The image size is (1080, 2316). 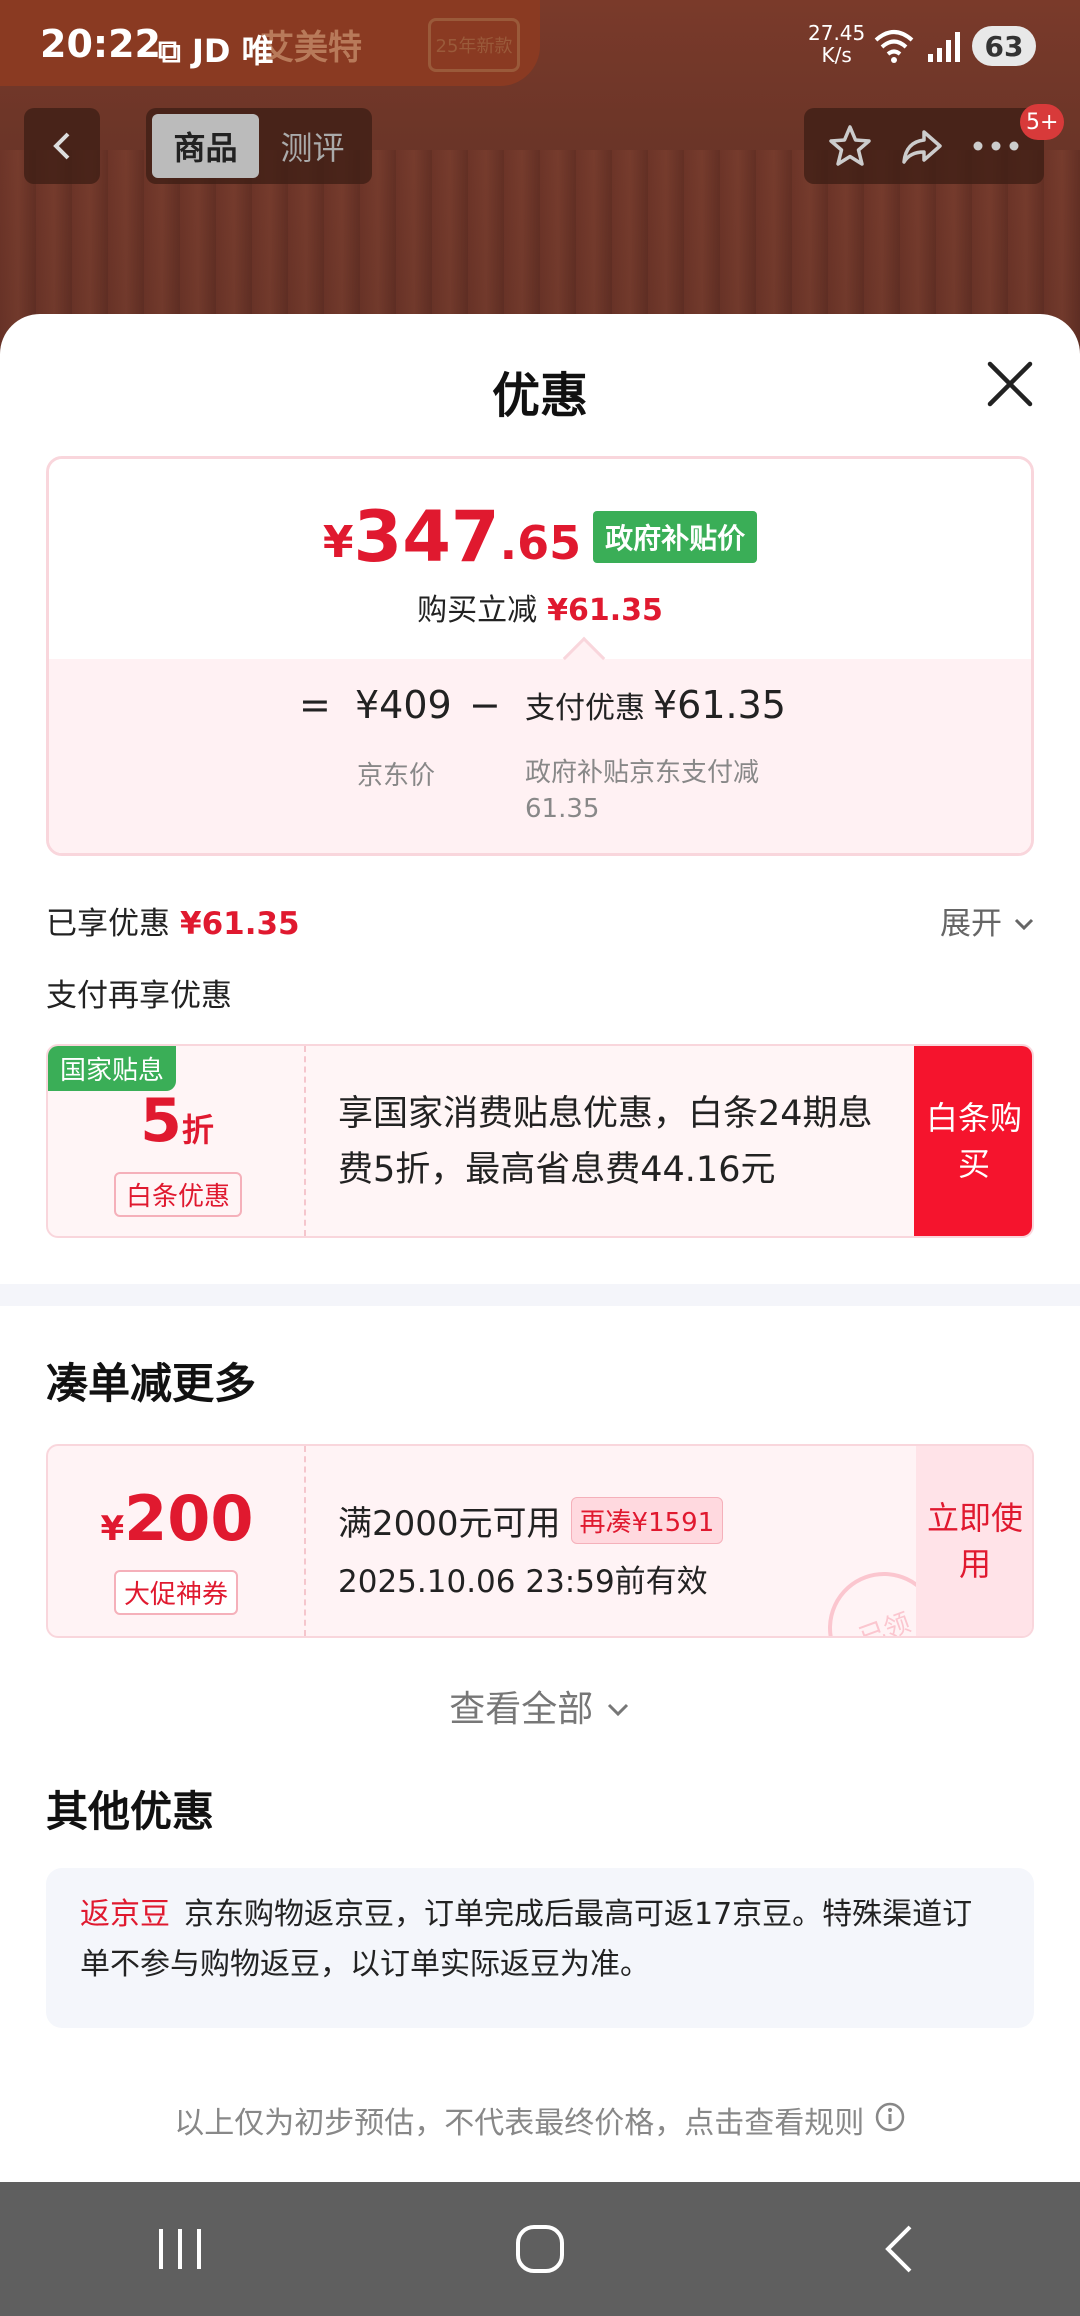 I want to click on pay-discount-label: 支付优惠, so click(x=585, y=708).